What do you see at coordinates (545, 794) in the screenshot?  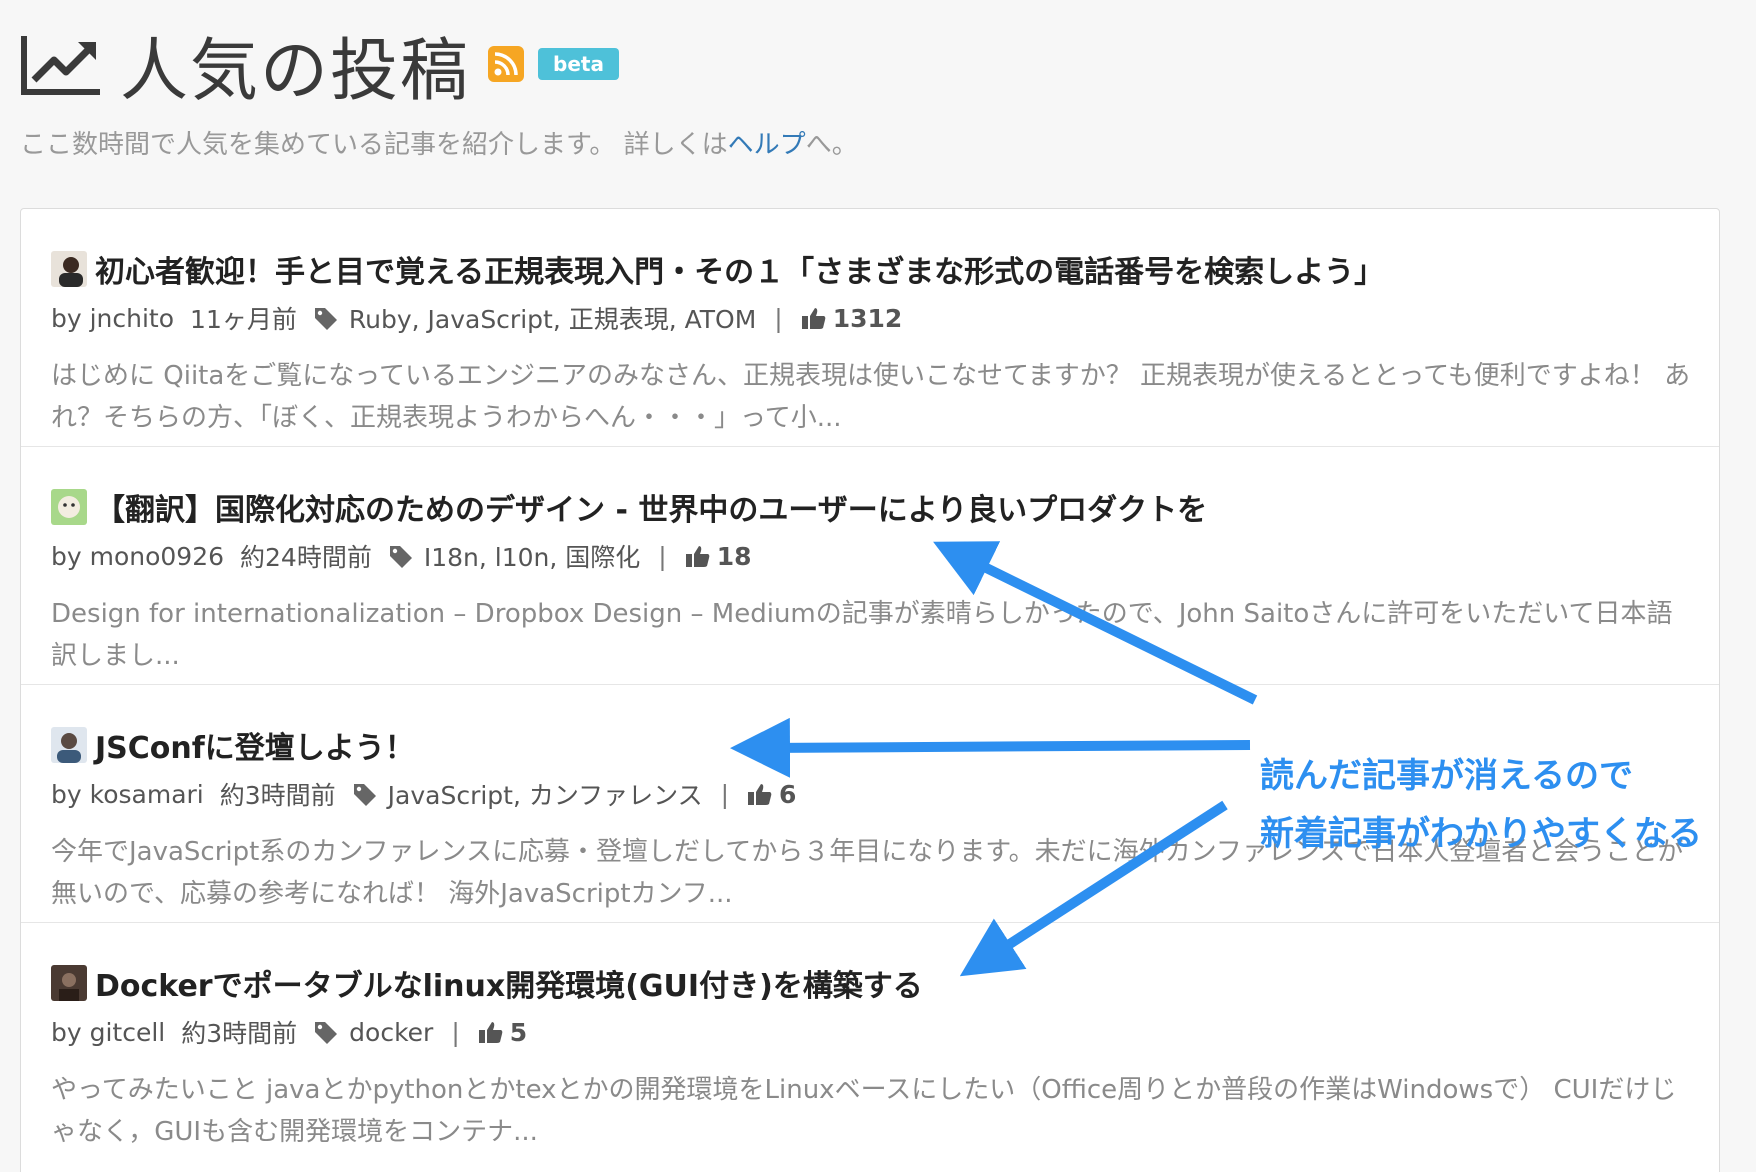 I see `tag-list: JavaScript, カンファレンス` at bounding box center [545, 794].